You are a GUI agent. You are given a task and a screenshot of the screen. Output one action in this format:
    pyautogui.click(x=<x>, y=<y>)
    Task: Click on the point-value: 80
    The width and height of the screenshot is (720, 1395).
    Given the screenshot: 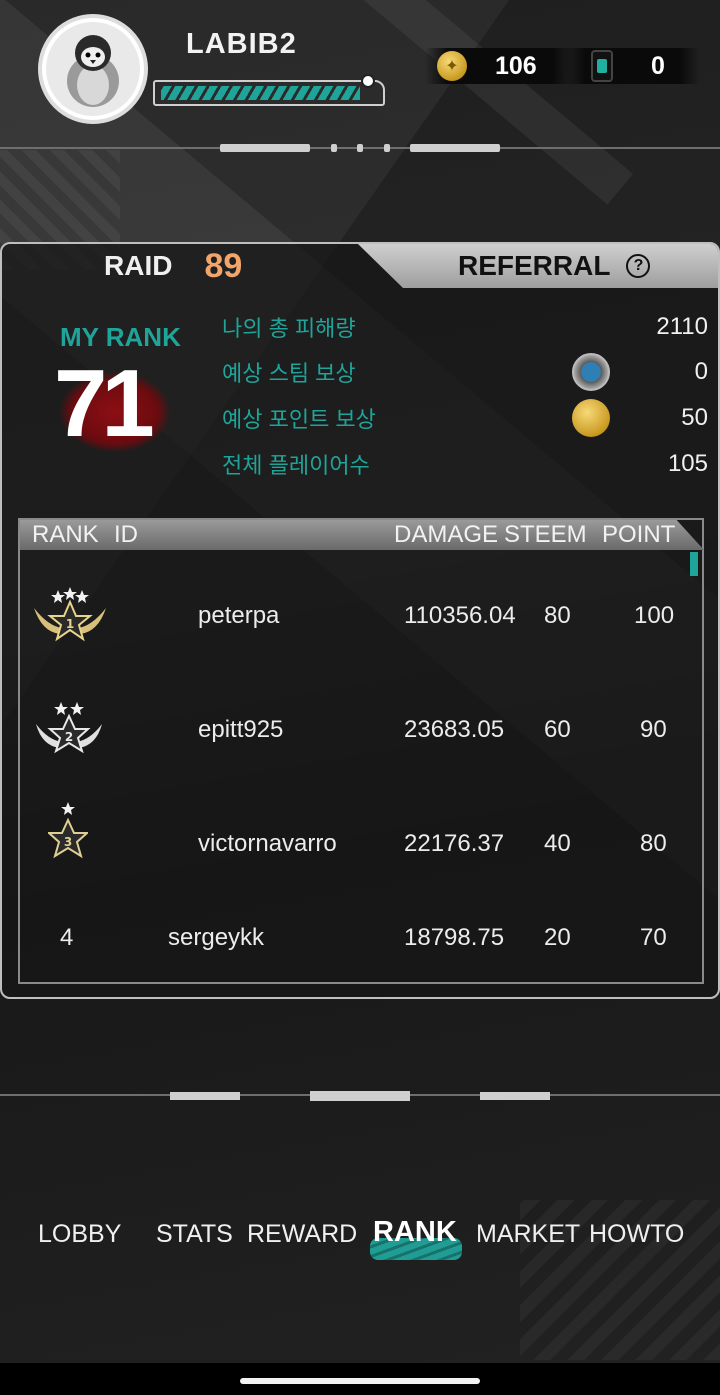 What is the action you would take?
    pyautogui.click(x=653, y=843)
    